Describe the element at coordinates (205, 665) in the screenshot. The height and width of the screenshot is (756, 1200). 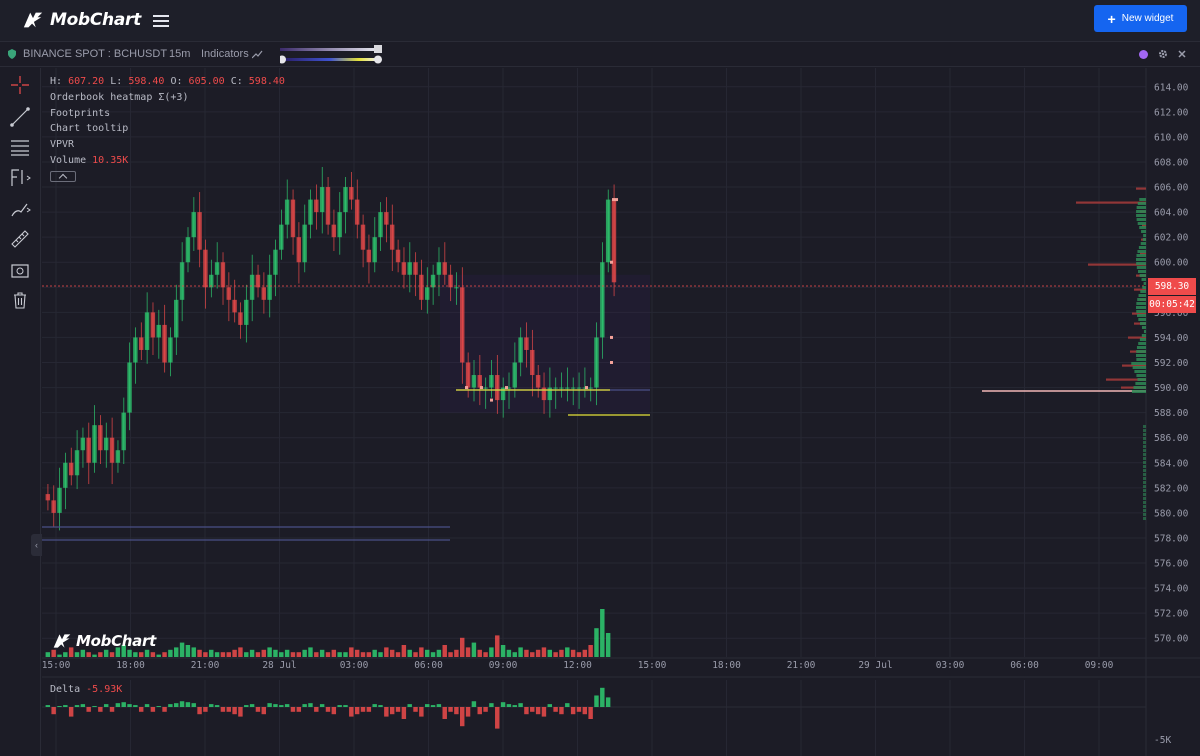
I see `x-tick-label: 21:00` at that location.